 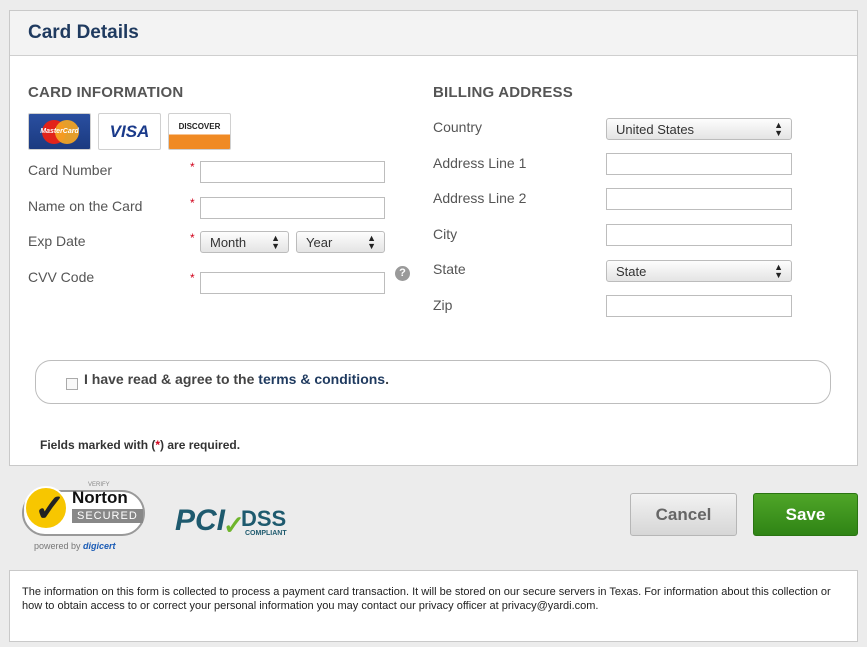 I want to click on checkmark-icon: ✓, so click(x=46, y=508).